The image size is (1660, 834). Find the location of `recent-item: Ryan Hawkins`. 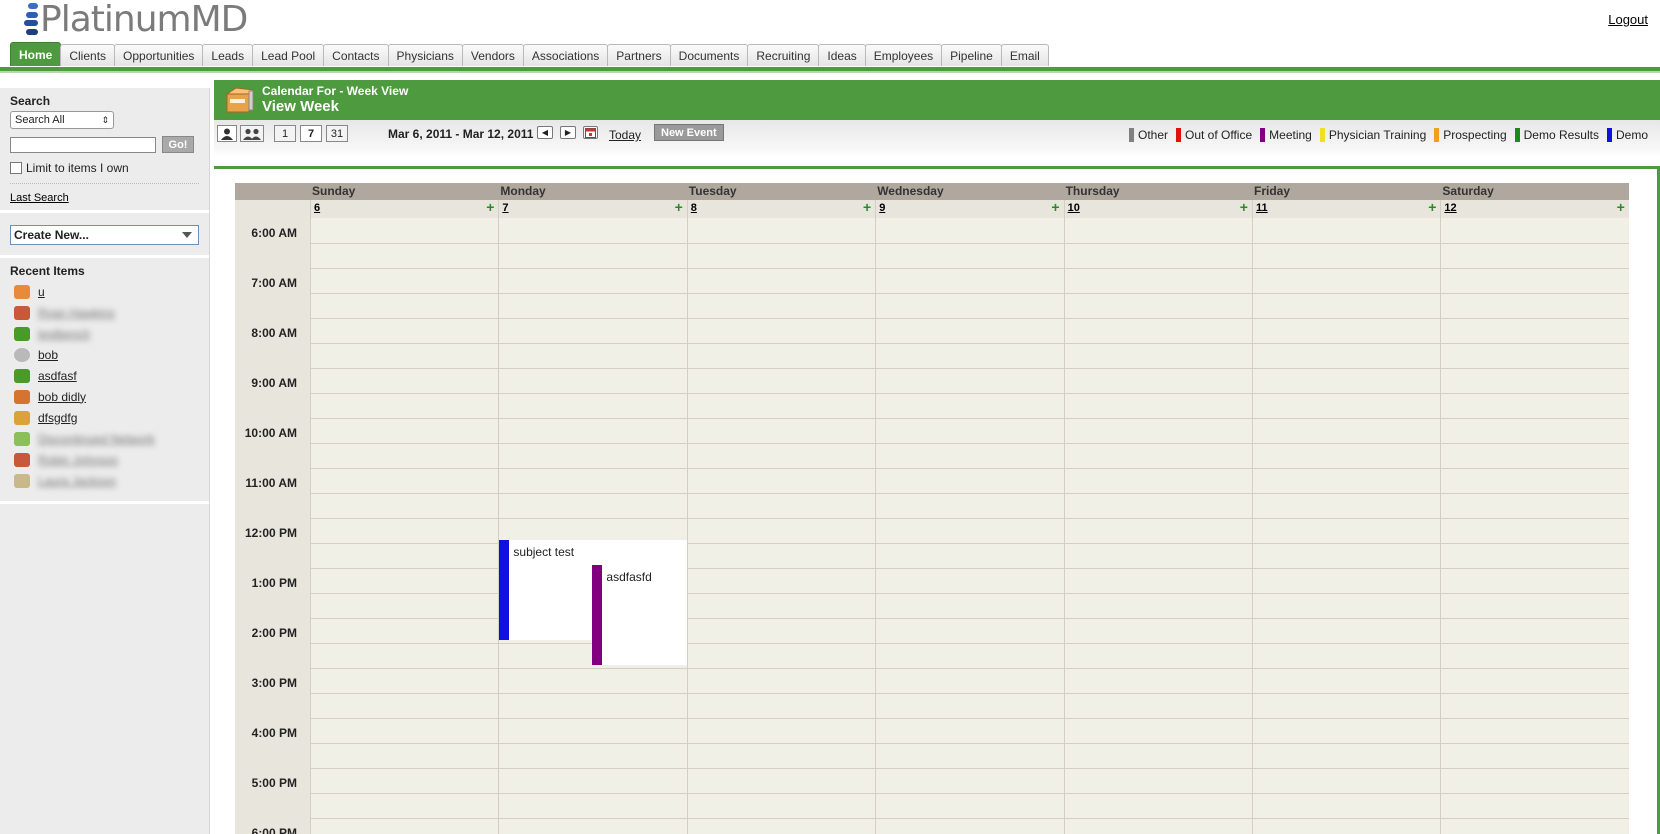

recent-item: Ryan Hawkins is located at coordinates (104, 312).